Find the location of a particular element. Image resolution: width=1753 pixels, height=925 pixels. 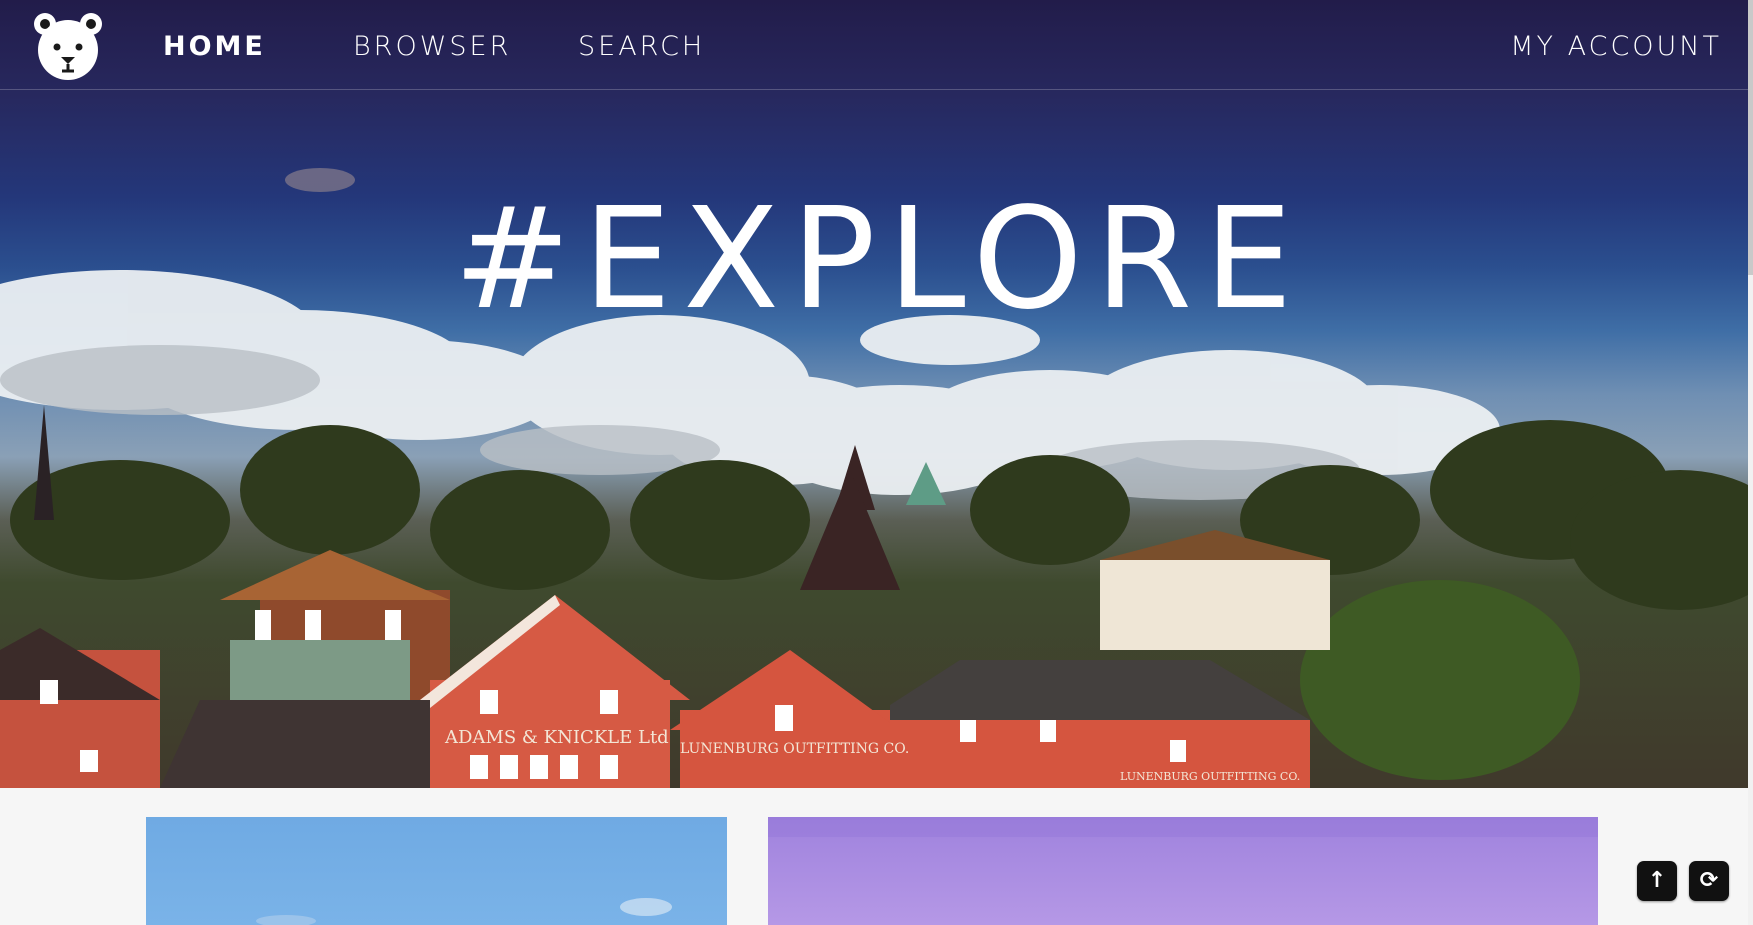

nav-home: HOME is located at coordinates (214, 47).